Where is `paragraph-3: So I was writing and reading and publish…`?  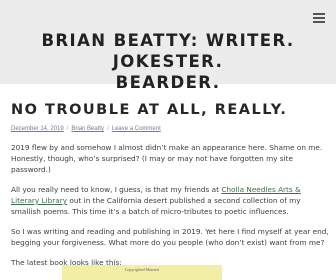
paragraph-3: So I was writing and reading and publish… is located at coordinates (170, 237).